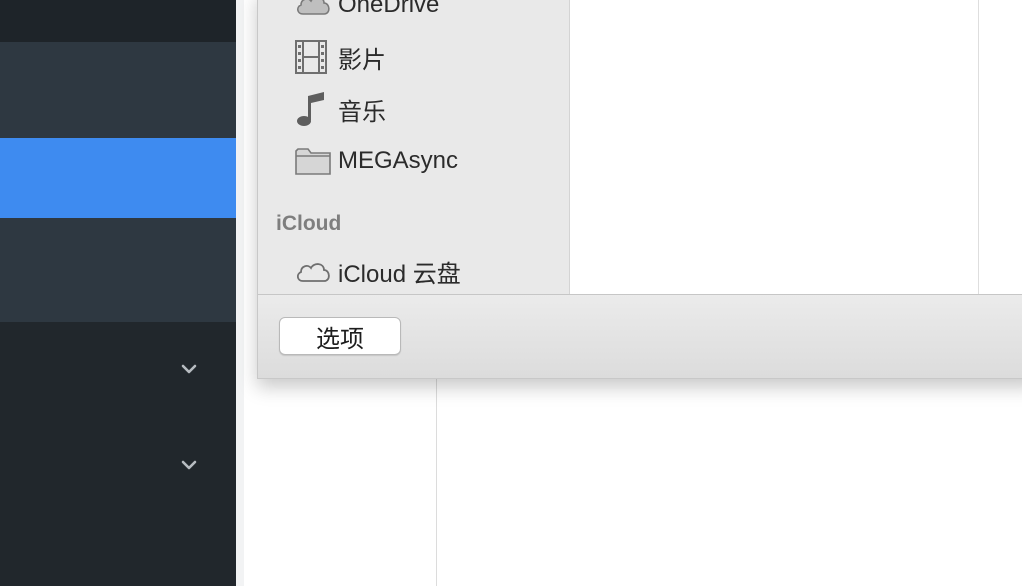  What do you see at coordinates (362, 112) in the screenshot?
I see `sidebar-item-label: 音乐` at bounding box center [362, 112].